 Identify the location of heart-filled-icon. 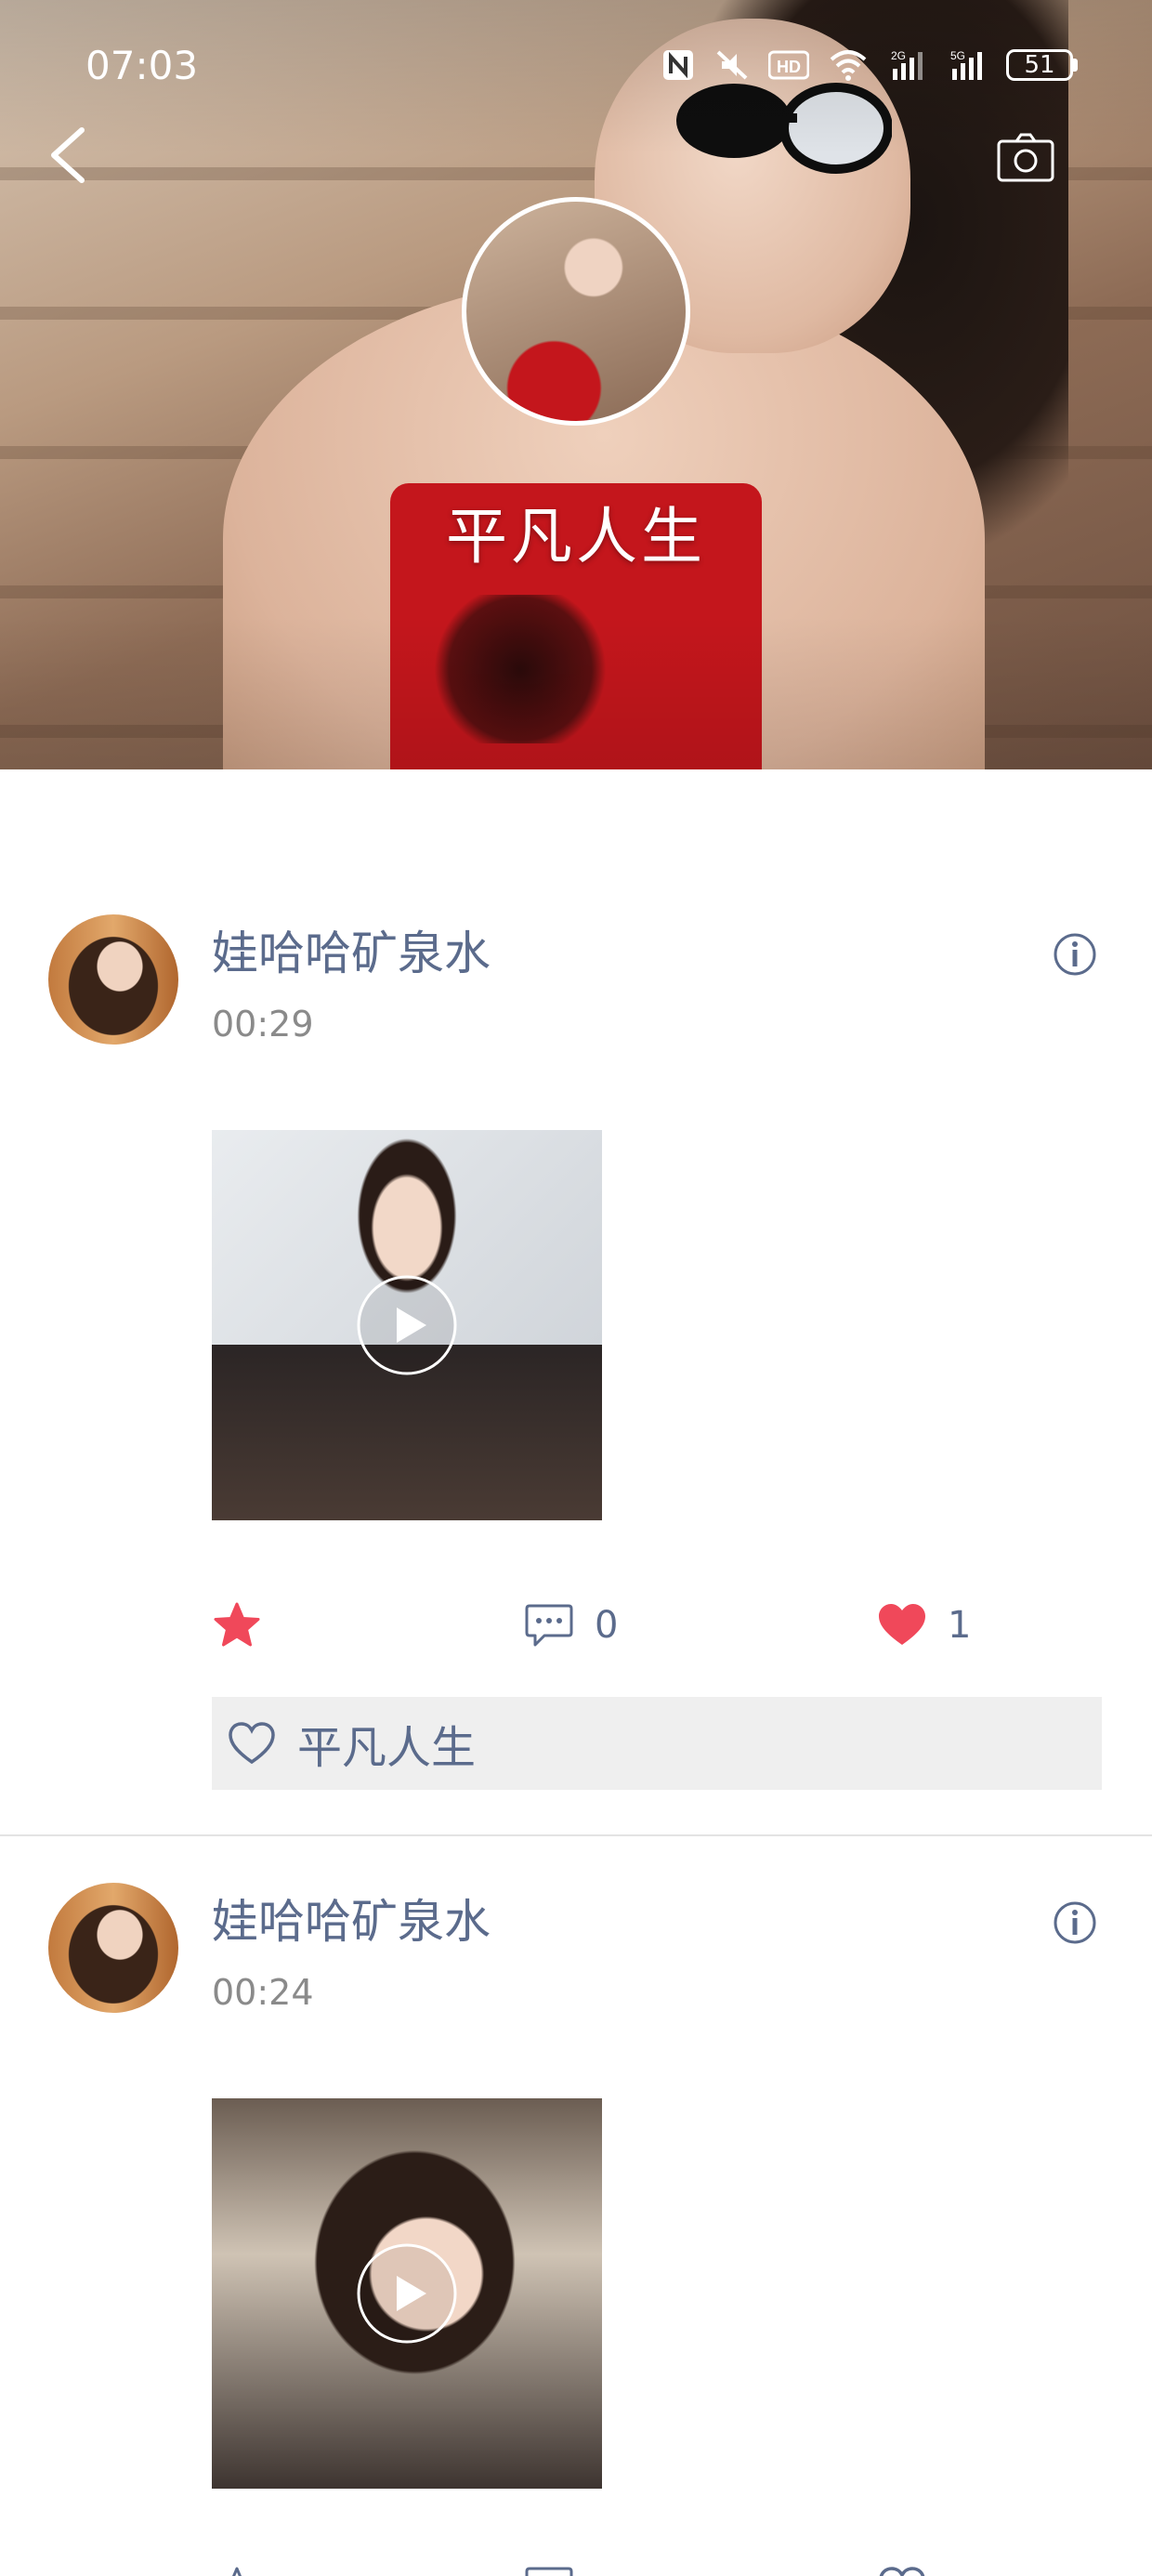
(902, 1624).